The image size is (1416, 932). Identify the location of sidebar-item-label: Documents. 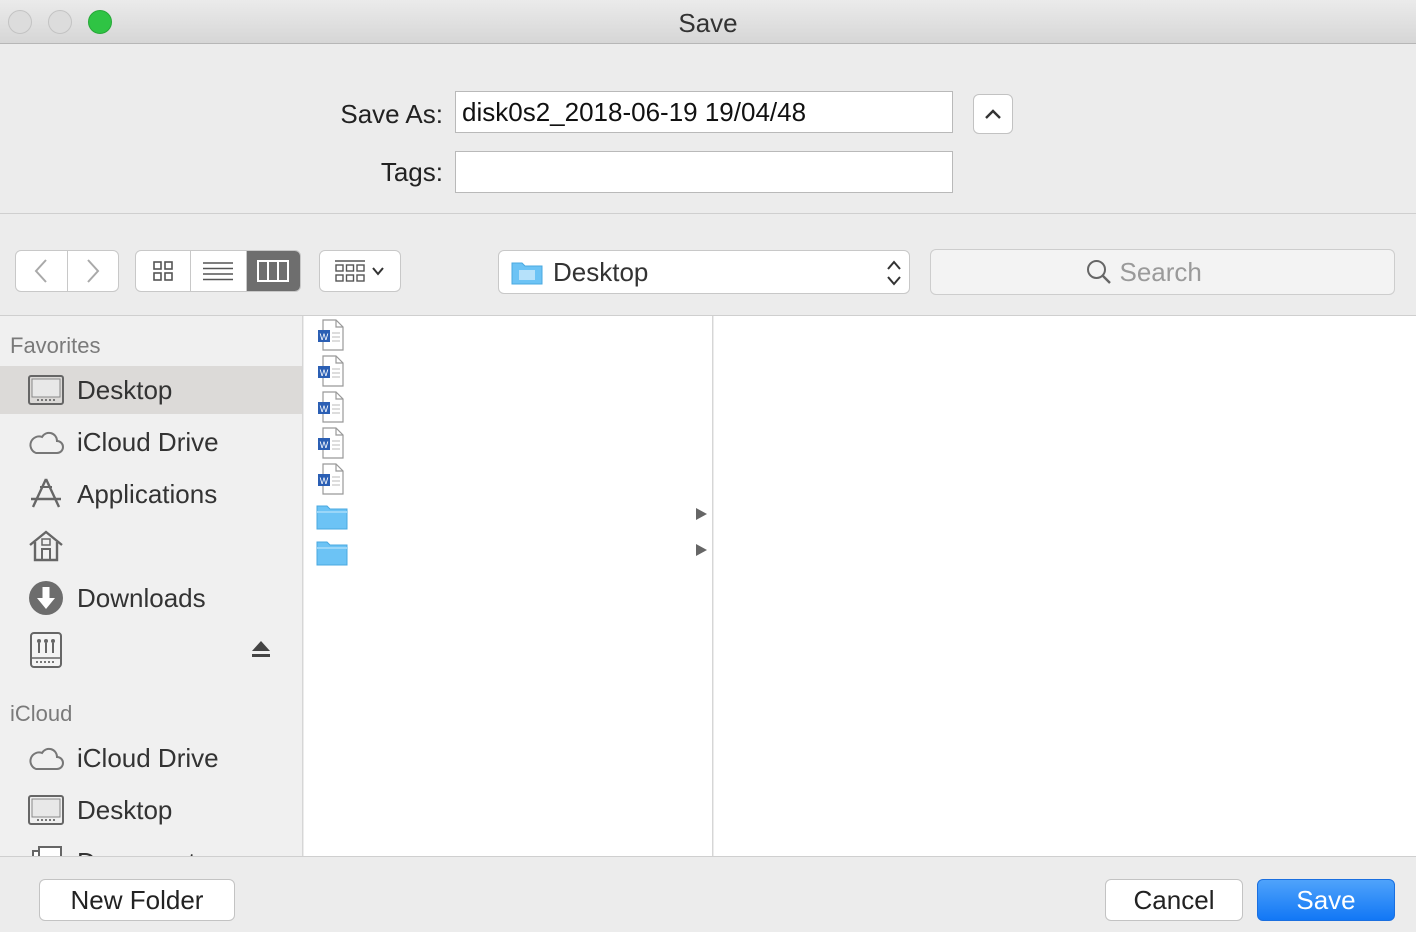
(143, 851).